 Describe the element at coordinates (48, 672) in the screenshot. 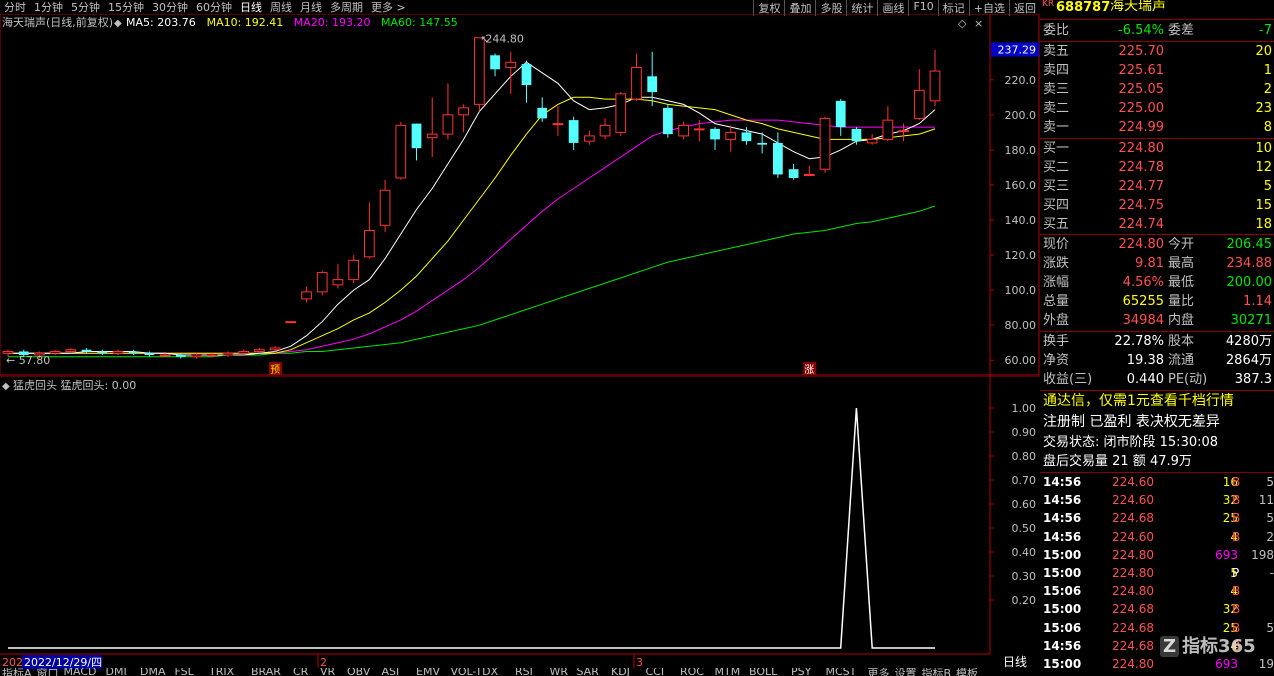

I see `indicator-tab: 窗口` at that location.